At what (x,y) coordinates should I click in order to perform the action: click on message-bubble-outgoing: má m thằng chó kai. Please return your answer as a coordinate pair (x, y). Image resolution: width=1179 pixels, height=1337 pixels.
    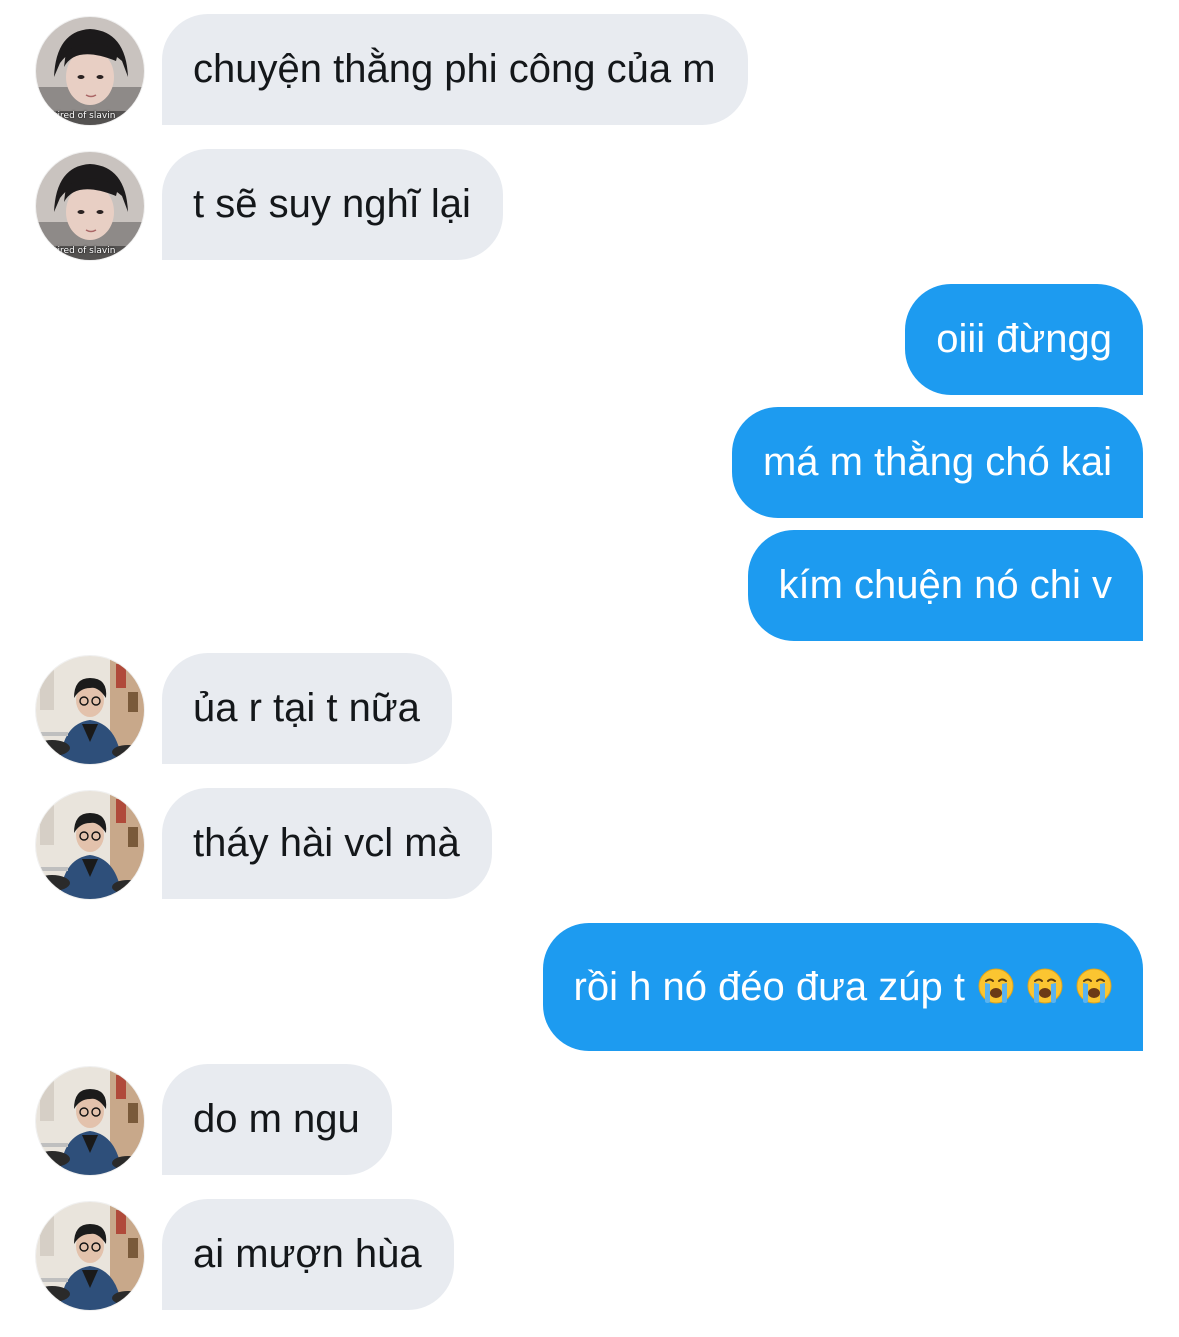
    Looking at the image, I should click on (937, 462).